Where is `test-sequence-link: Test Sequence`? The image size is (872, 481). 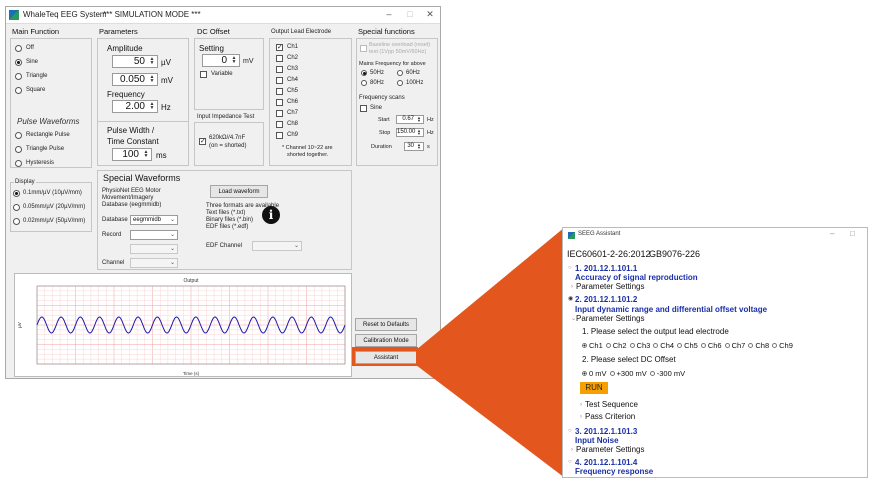 test-sequence-link: Test Sequence is located at coordinates (611, 405).